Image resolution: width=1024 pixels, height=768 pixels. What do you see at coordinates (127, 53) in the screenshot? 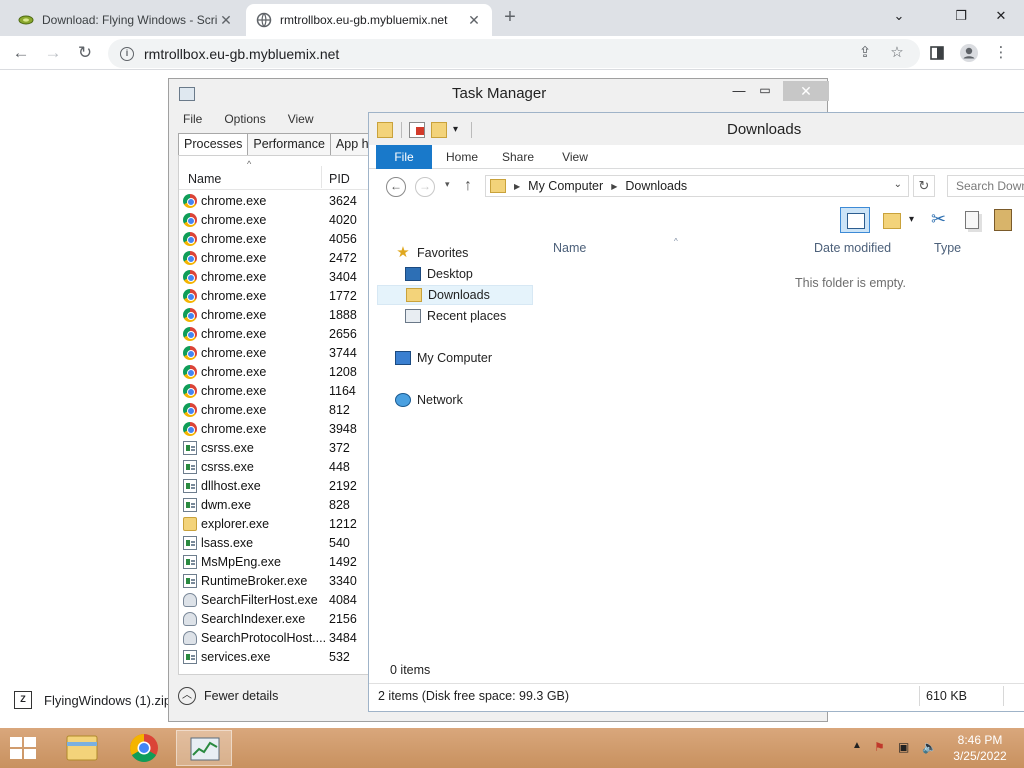
I see `site-info-icon: i` at bounding box center [127, 53].